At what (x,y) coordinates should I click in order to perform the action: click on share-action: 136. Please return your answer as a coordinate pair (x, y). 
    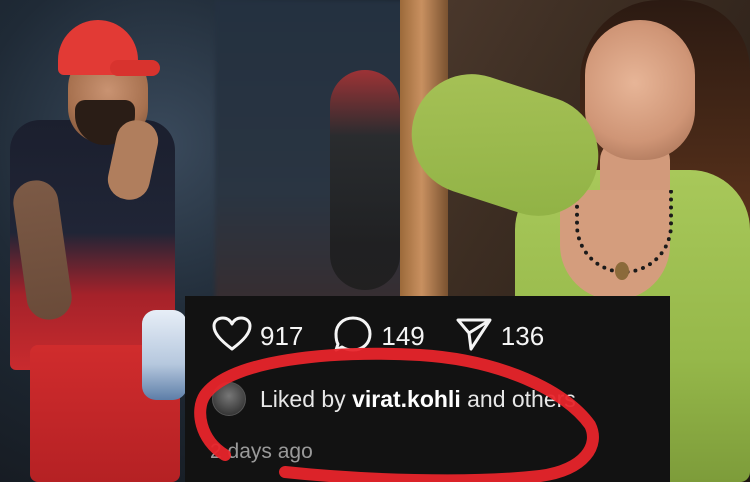
    Looking at the image, I should click on (499, 336).